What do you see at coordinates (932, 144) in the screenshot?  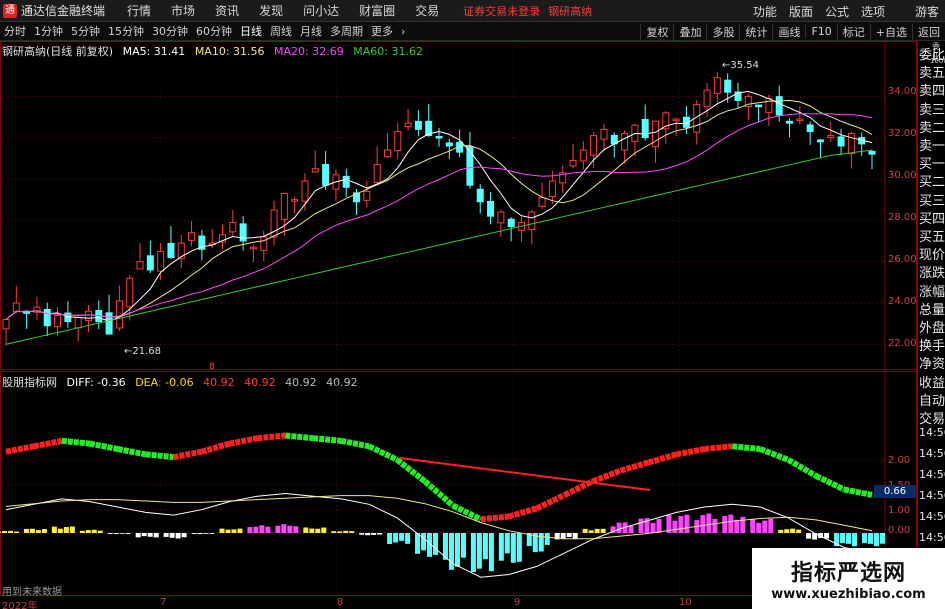 I see `side-panel-item: 卖一` at bounding box center [932, 144].